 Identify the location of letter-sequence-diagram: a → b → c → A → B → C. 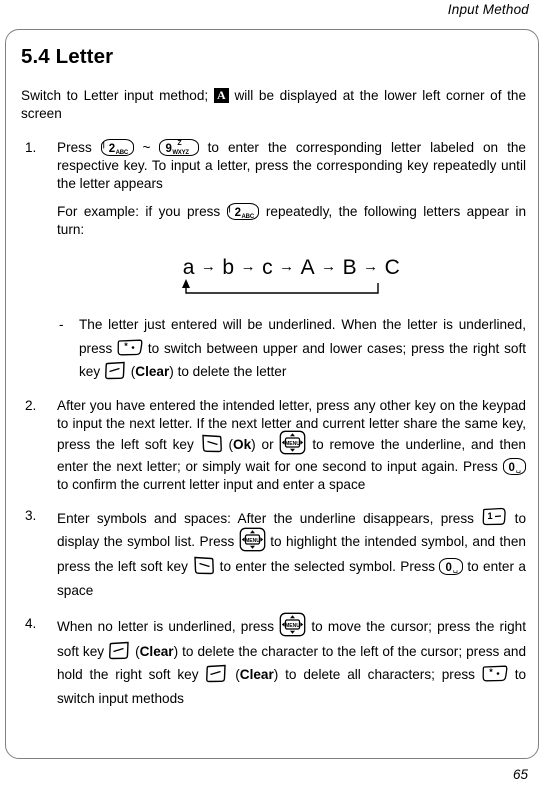
(291, 277).